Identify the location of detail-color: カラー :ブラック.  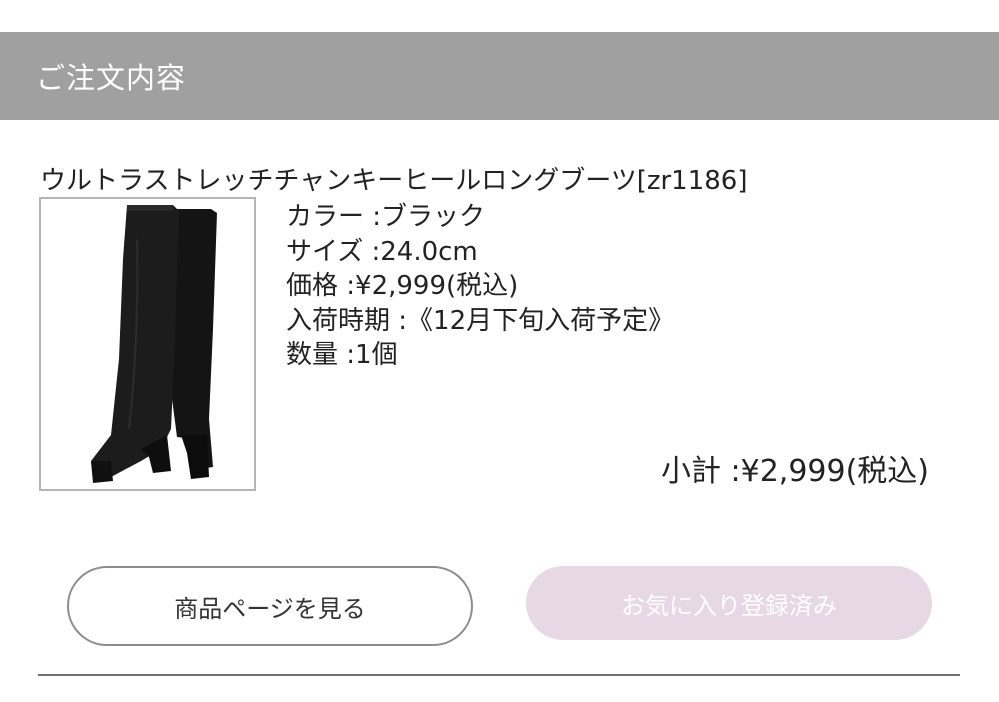
(386, 217).